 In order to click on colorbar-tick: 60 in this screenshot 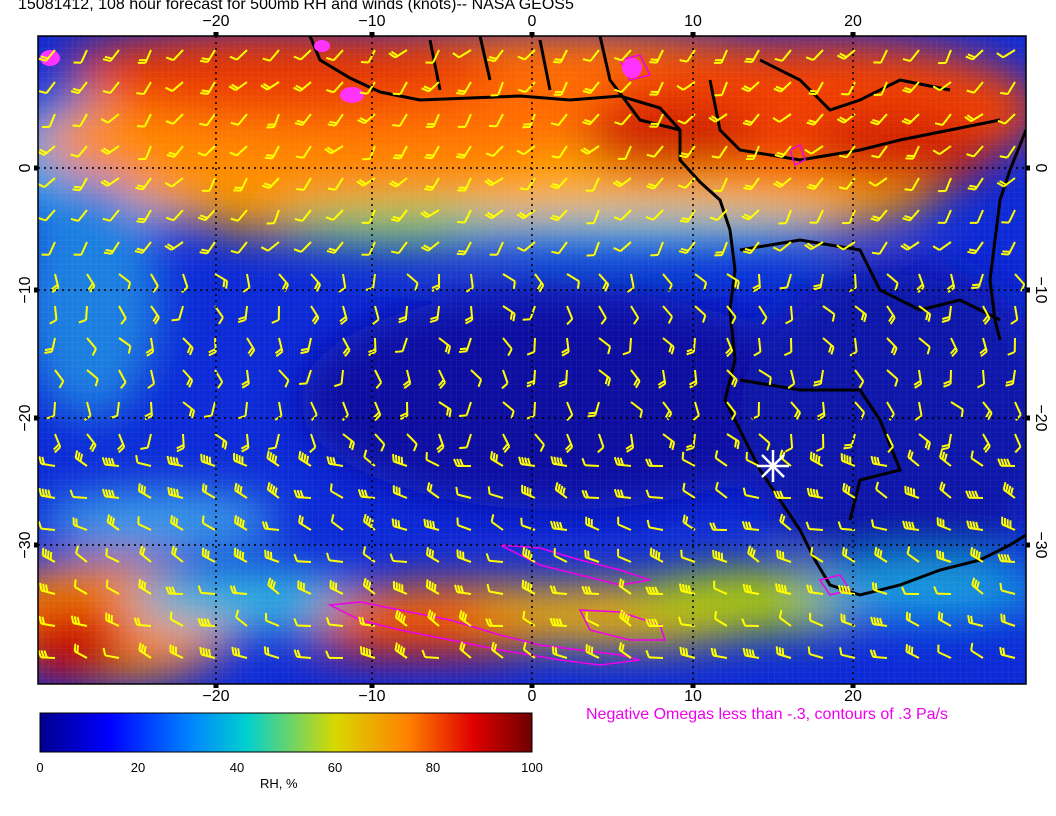, I will do `click(335, 767)`.